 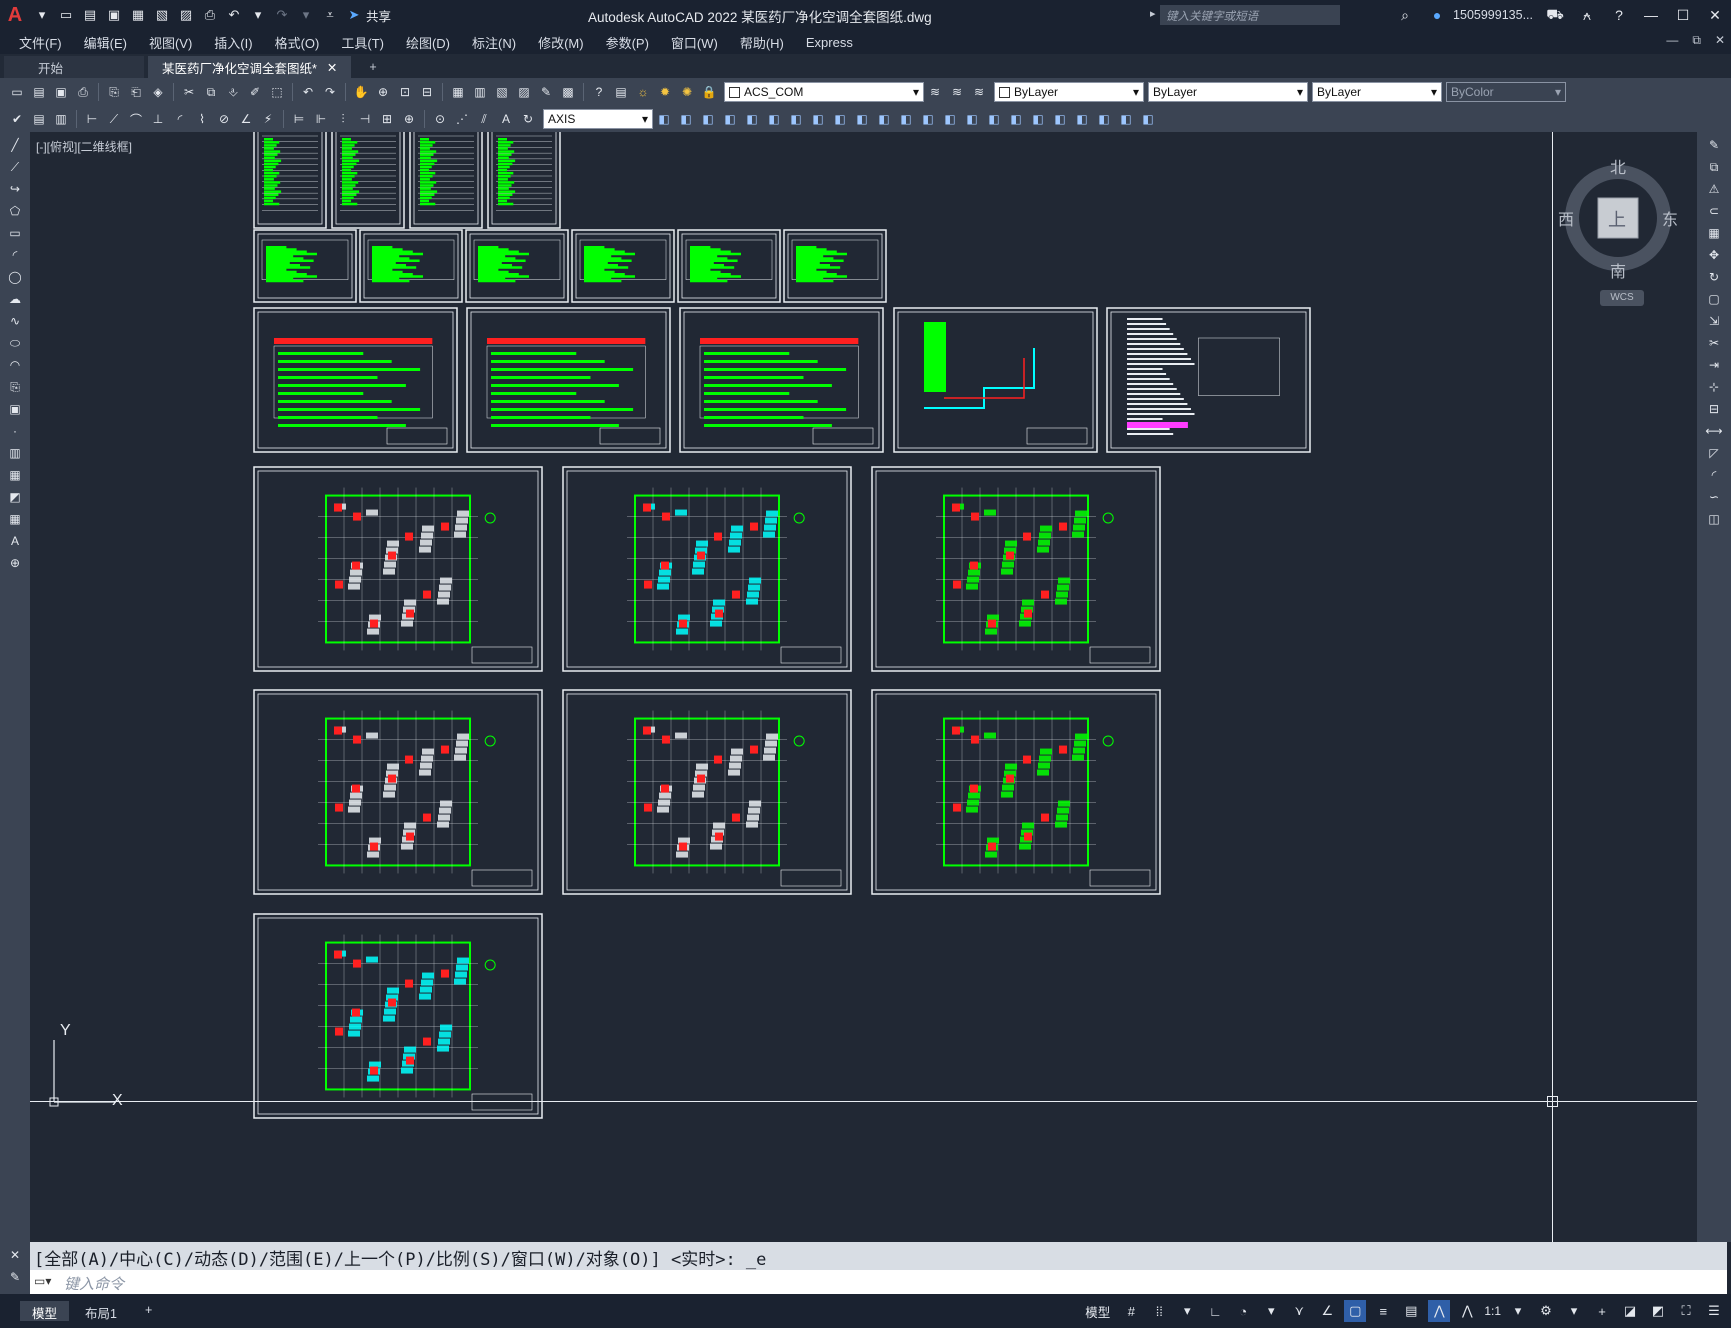 What do you see at coordinates (15, 409) in the screenshot?
I see `make-block-icon: ▣` at bounding box center [15, 409].